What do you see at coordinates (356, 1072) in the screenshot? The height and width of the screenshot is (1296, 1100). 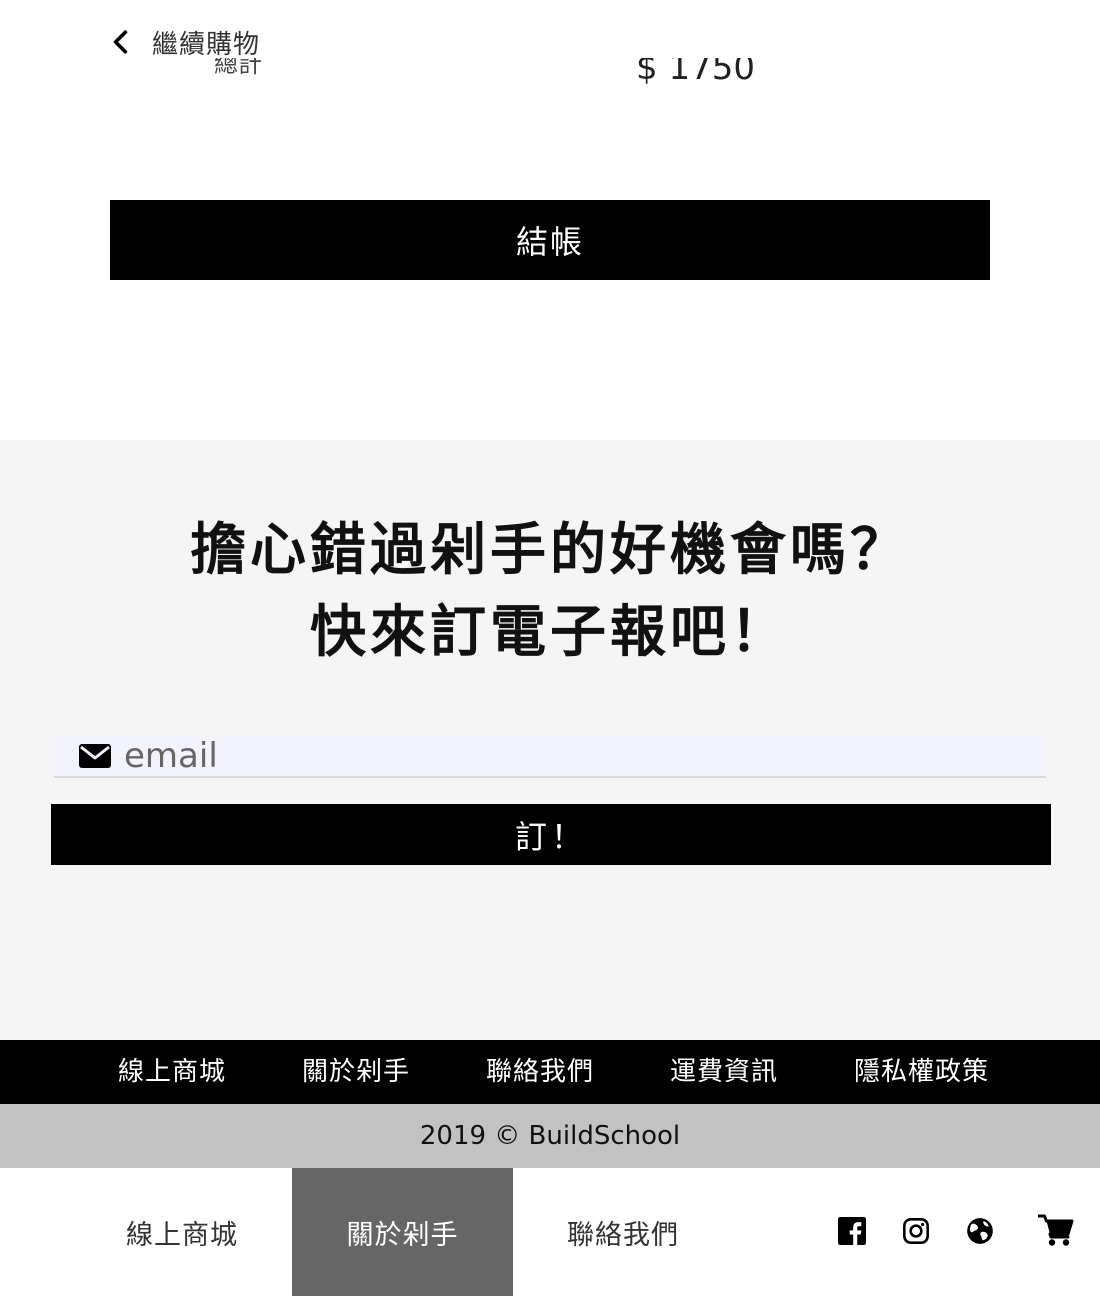 I see `footer-link-about: 關於剁手` at bounding box center [356, 1072].